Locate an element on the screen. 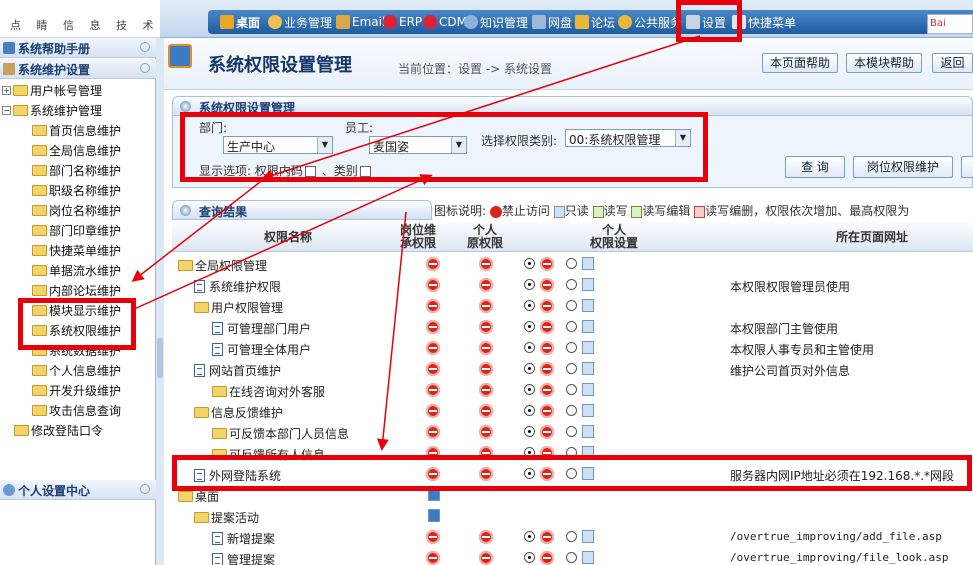 The width and height of the screenshot is (973, 565). tree-user-accounts: + 用户帐号管理 is located at coordinates (52, 90).